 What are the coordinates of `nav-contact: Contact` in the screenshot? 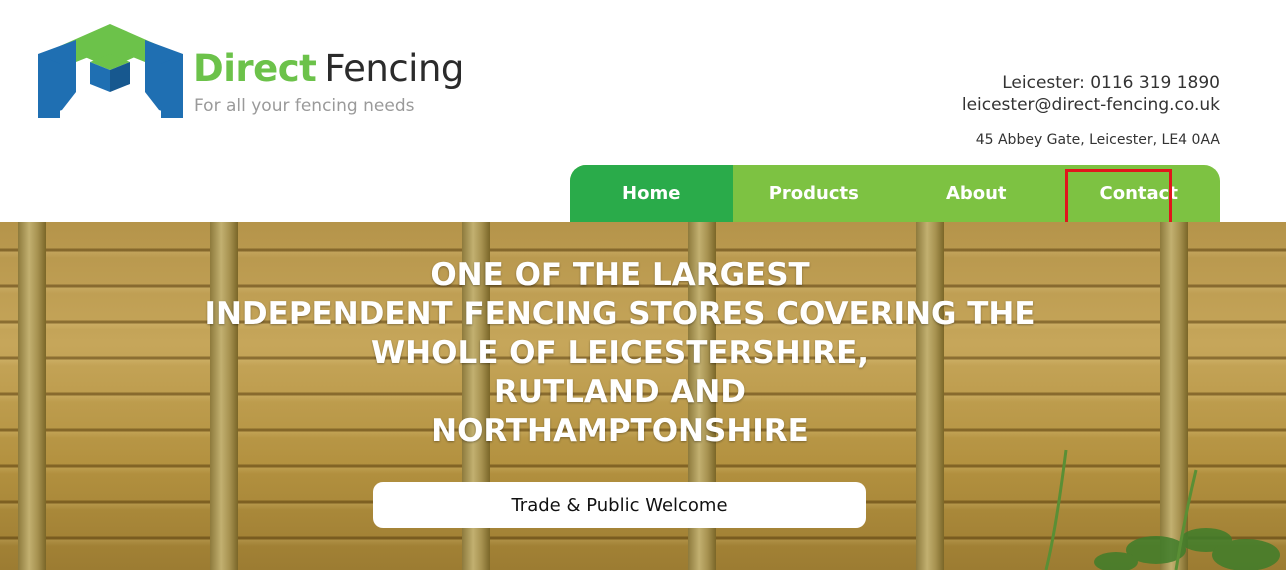 It's located at (1139, 193).